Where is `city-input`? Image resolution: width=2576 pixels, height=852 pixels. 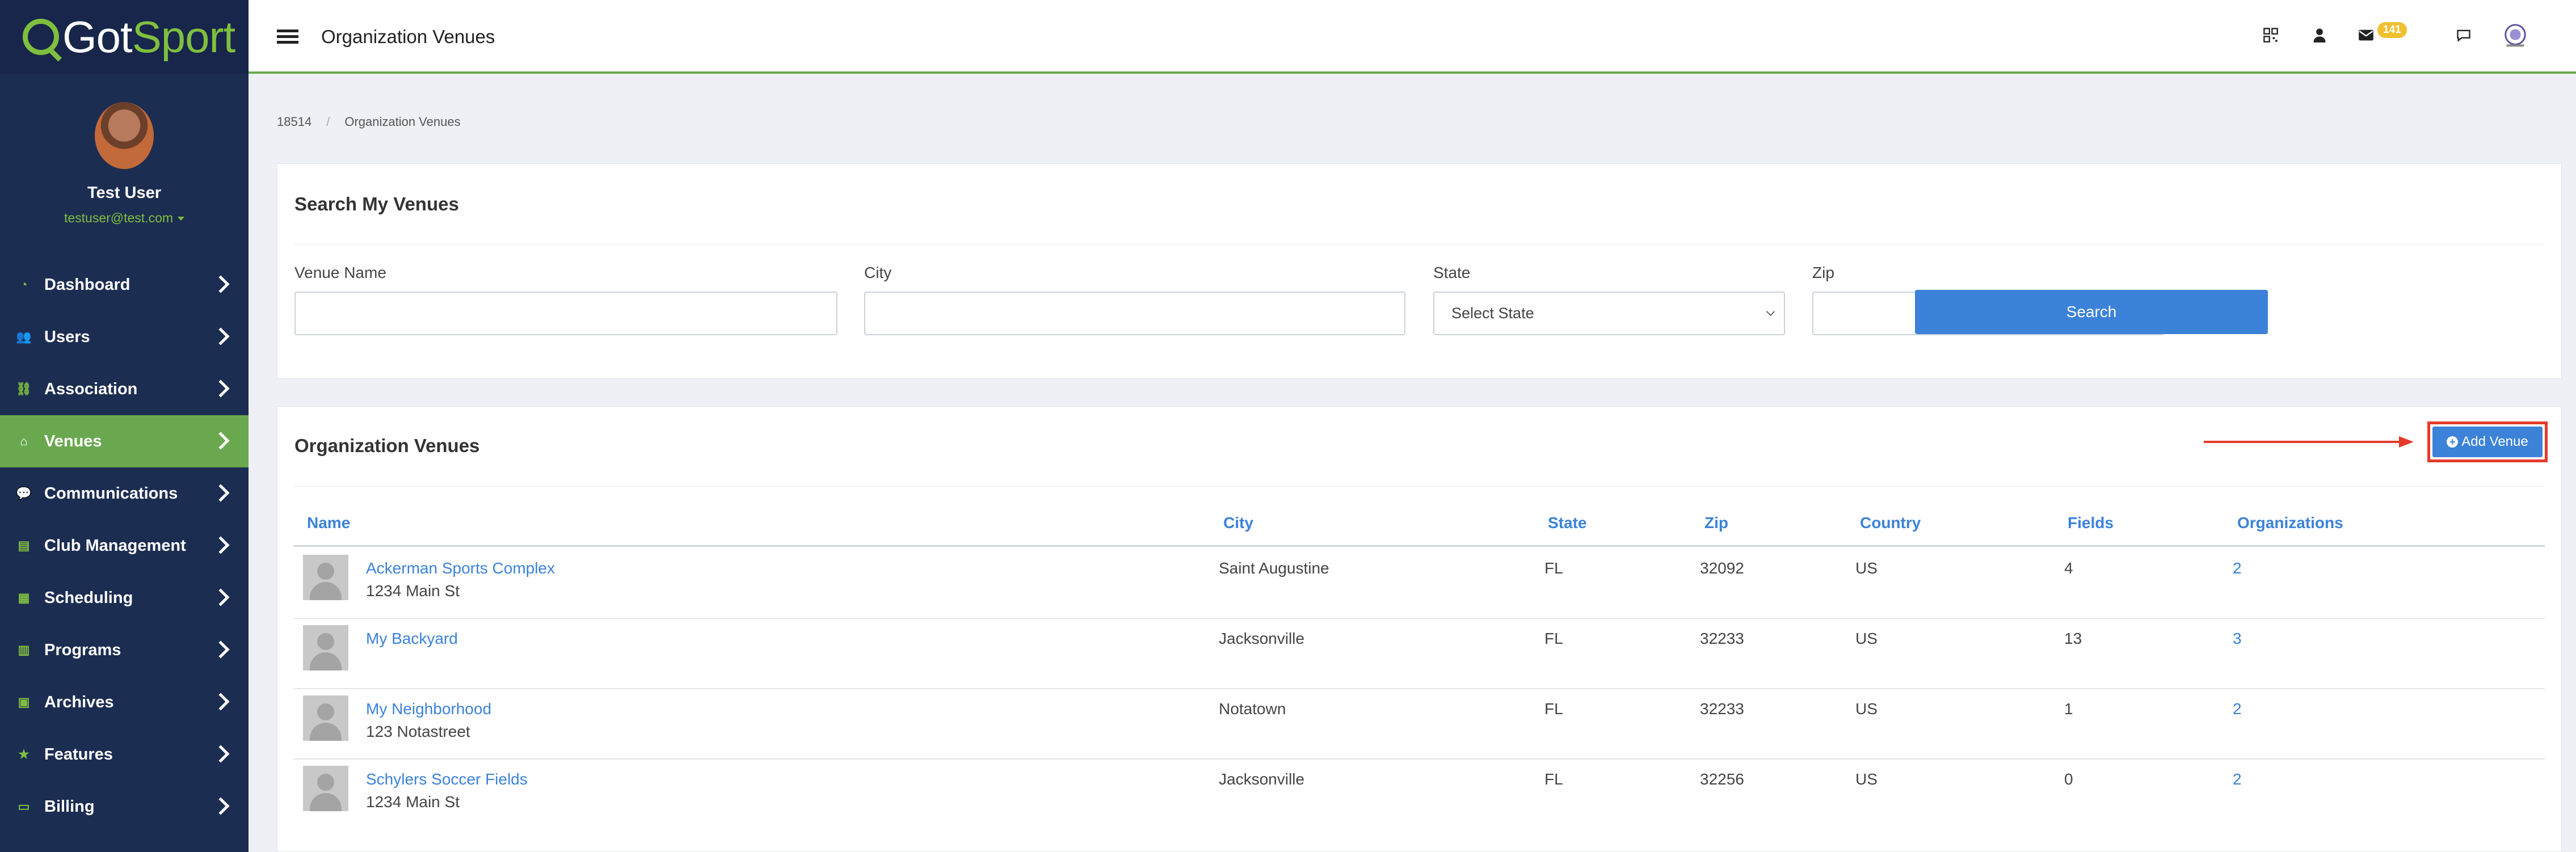 city-input is located at coordinates (1134, 313).